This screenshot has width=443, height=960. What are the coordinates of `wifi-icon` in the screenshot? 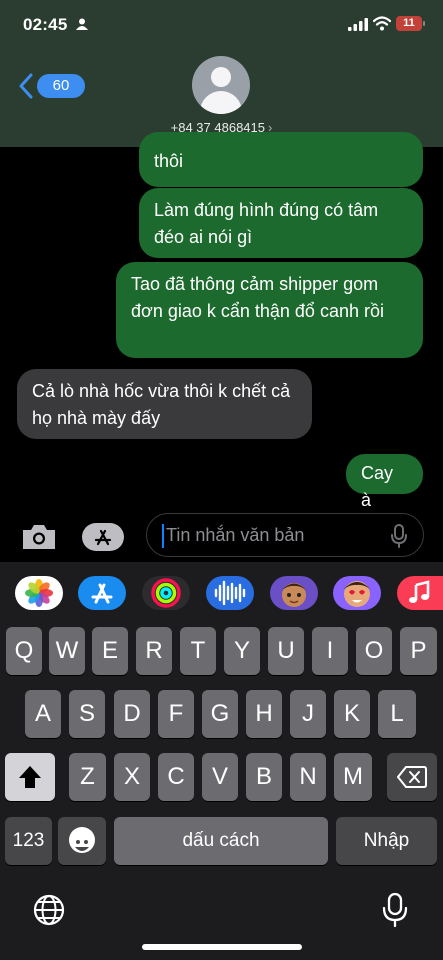 It's located at (382, 23).